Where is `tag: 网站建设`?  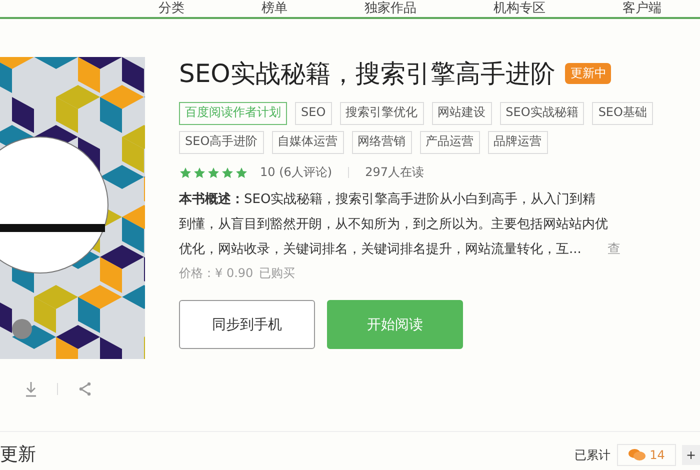 tag: 网站建设 is located at coordinates (462, 113).